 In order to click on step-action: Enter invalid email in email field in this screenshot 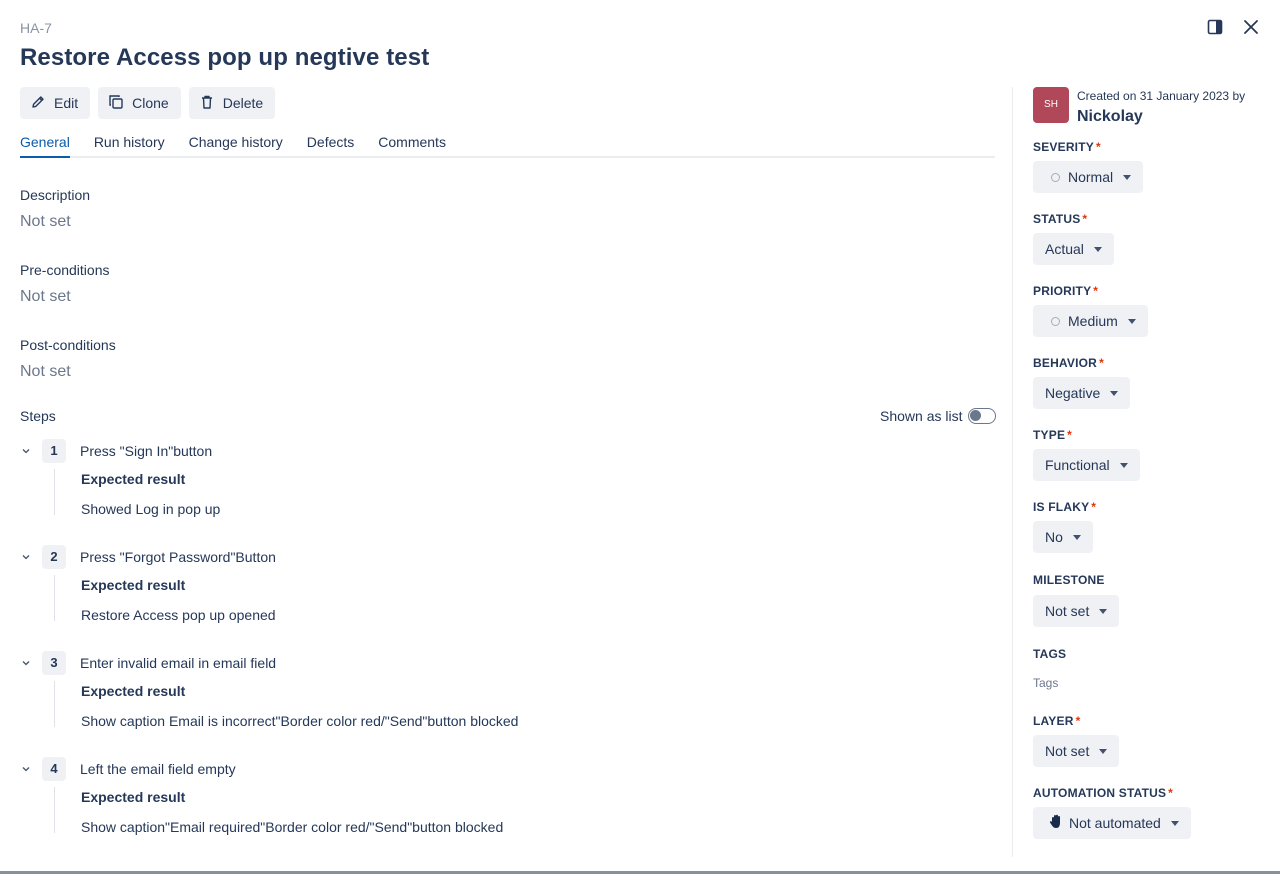, I will do `click(178, 663)`.